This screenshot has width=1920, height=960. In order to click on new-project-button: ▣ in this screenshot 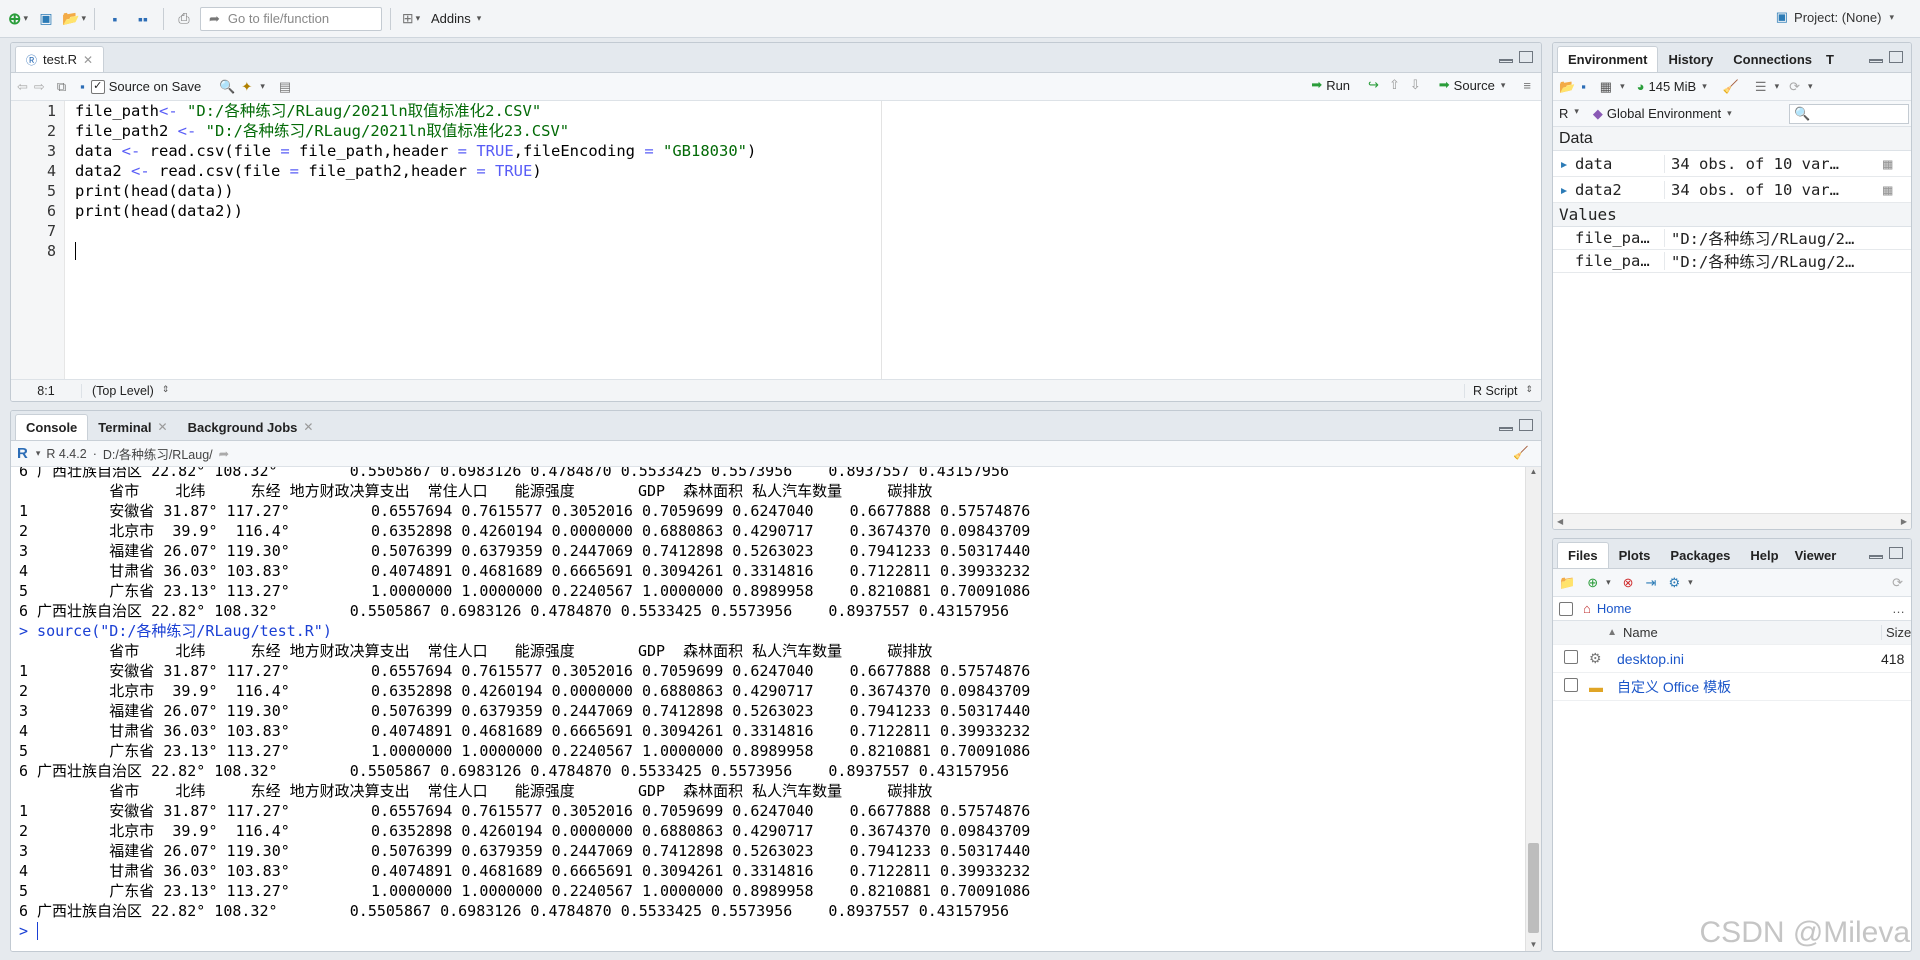, I will do `click(46, 19)`.